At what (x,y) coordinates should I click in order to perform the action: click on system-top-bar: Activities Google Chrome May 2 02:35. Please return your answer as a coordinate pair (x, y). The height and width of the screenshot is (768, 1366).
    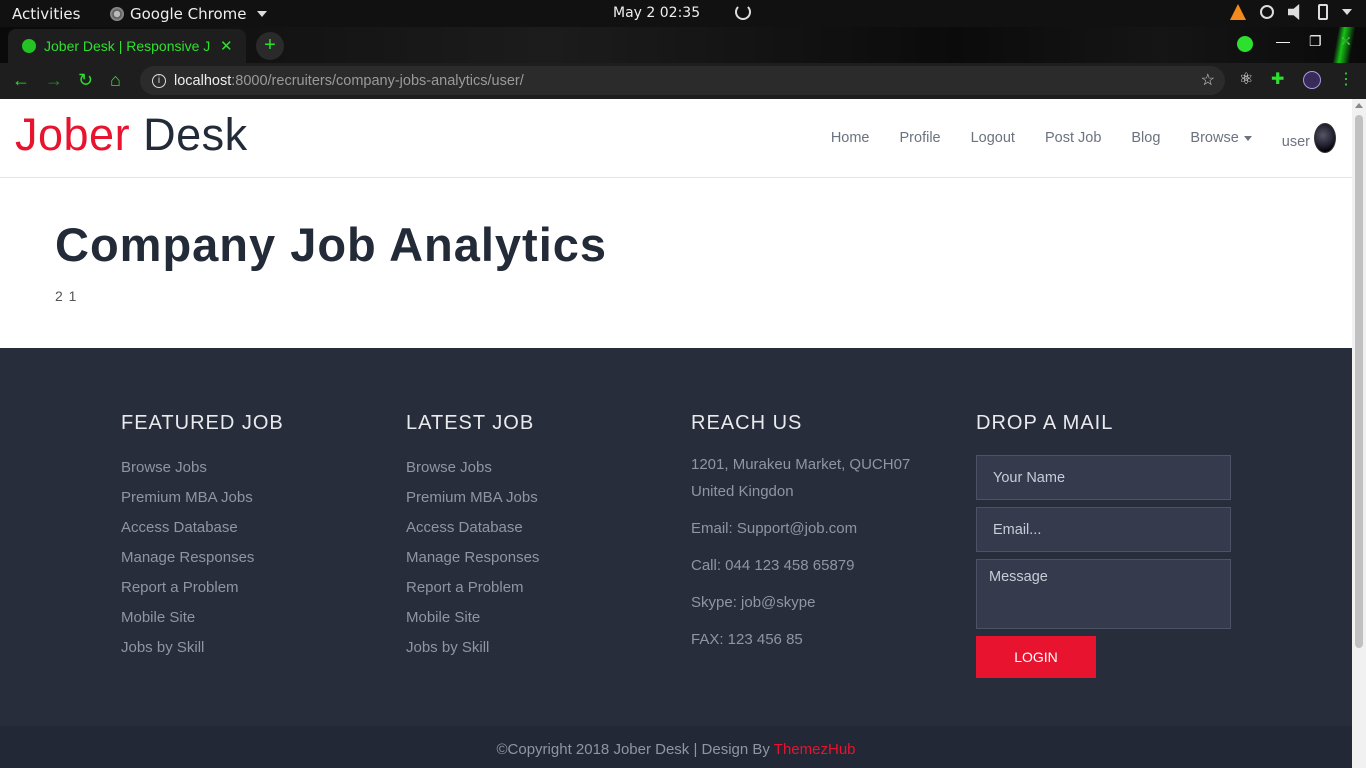
    Looking at the image, I should click on (683, 13).